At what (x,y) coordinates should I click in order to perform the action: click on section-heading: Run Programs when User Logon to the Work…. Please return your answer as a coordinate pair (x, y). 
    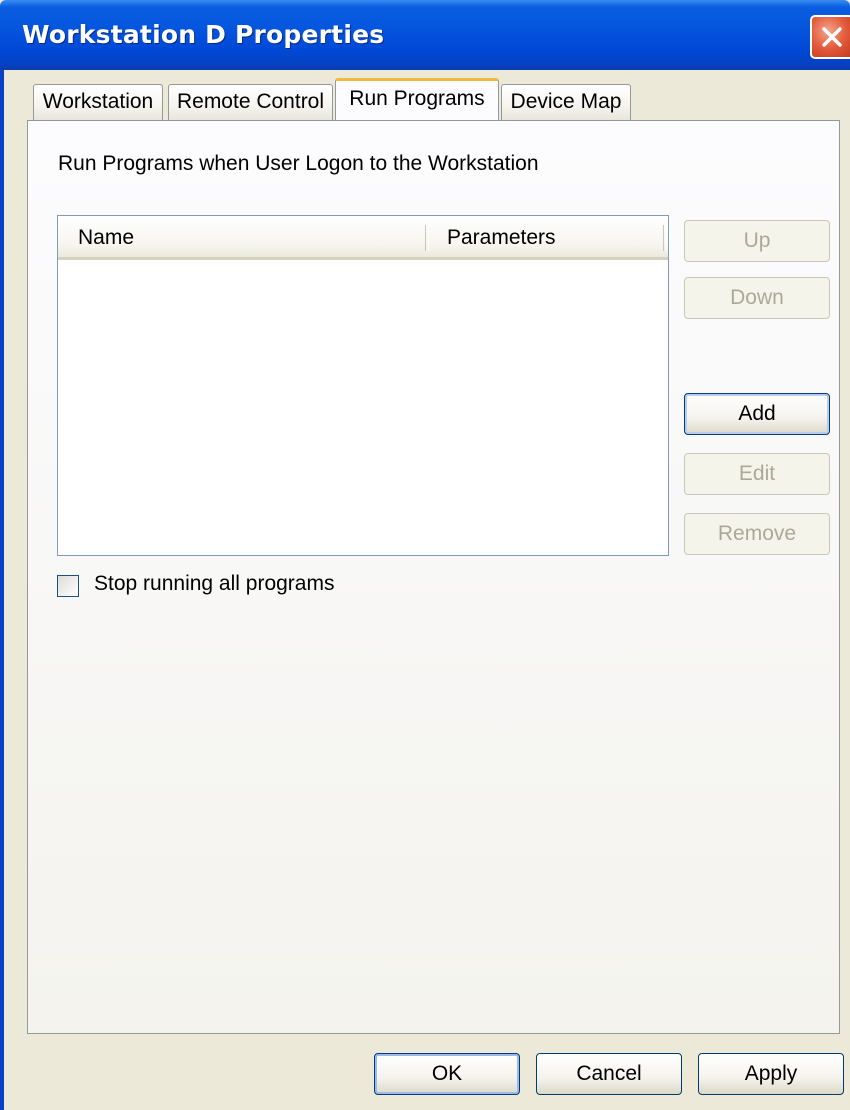
    Looking at the image, I should click on (298, 163).